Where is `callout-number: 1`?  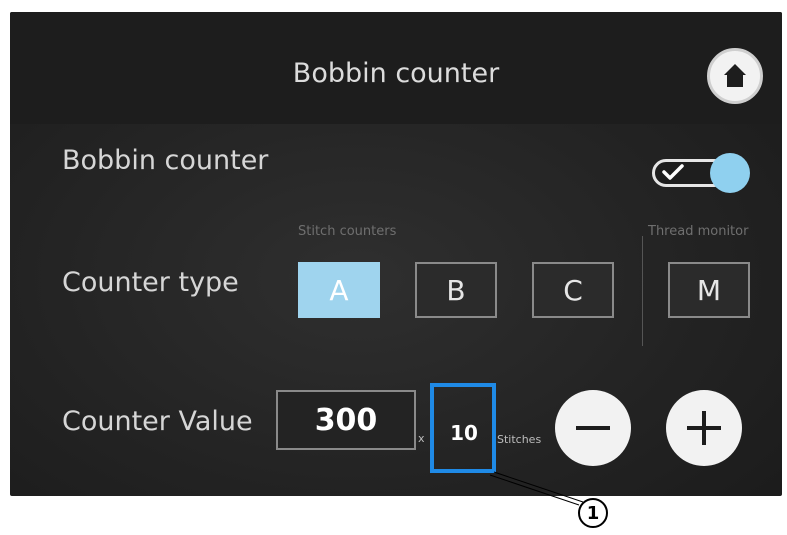
callout-number: 1 is located at coordinates (593, 513).